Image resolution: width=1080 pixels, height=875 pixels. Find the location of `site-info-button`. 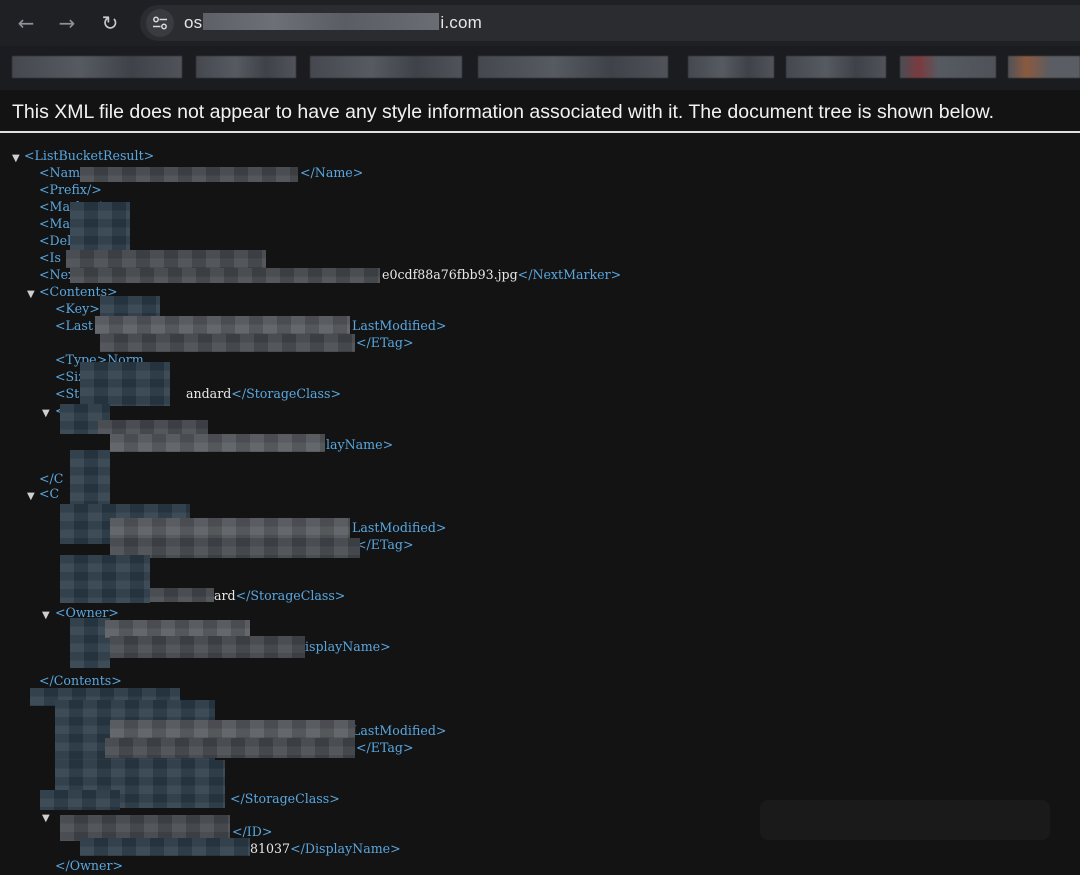

site-info-button is located at coordinates (160, 23).